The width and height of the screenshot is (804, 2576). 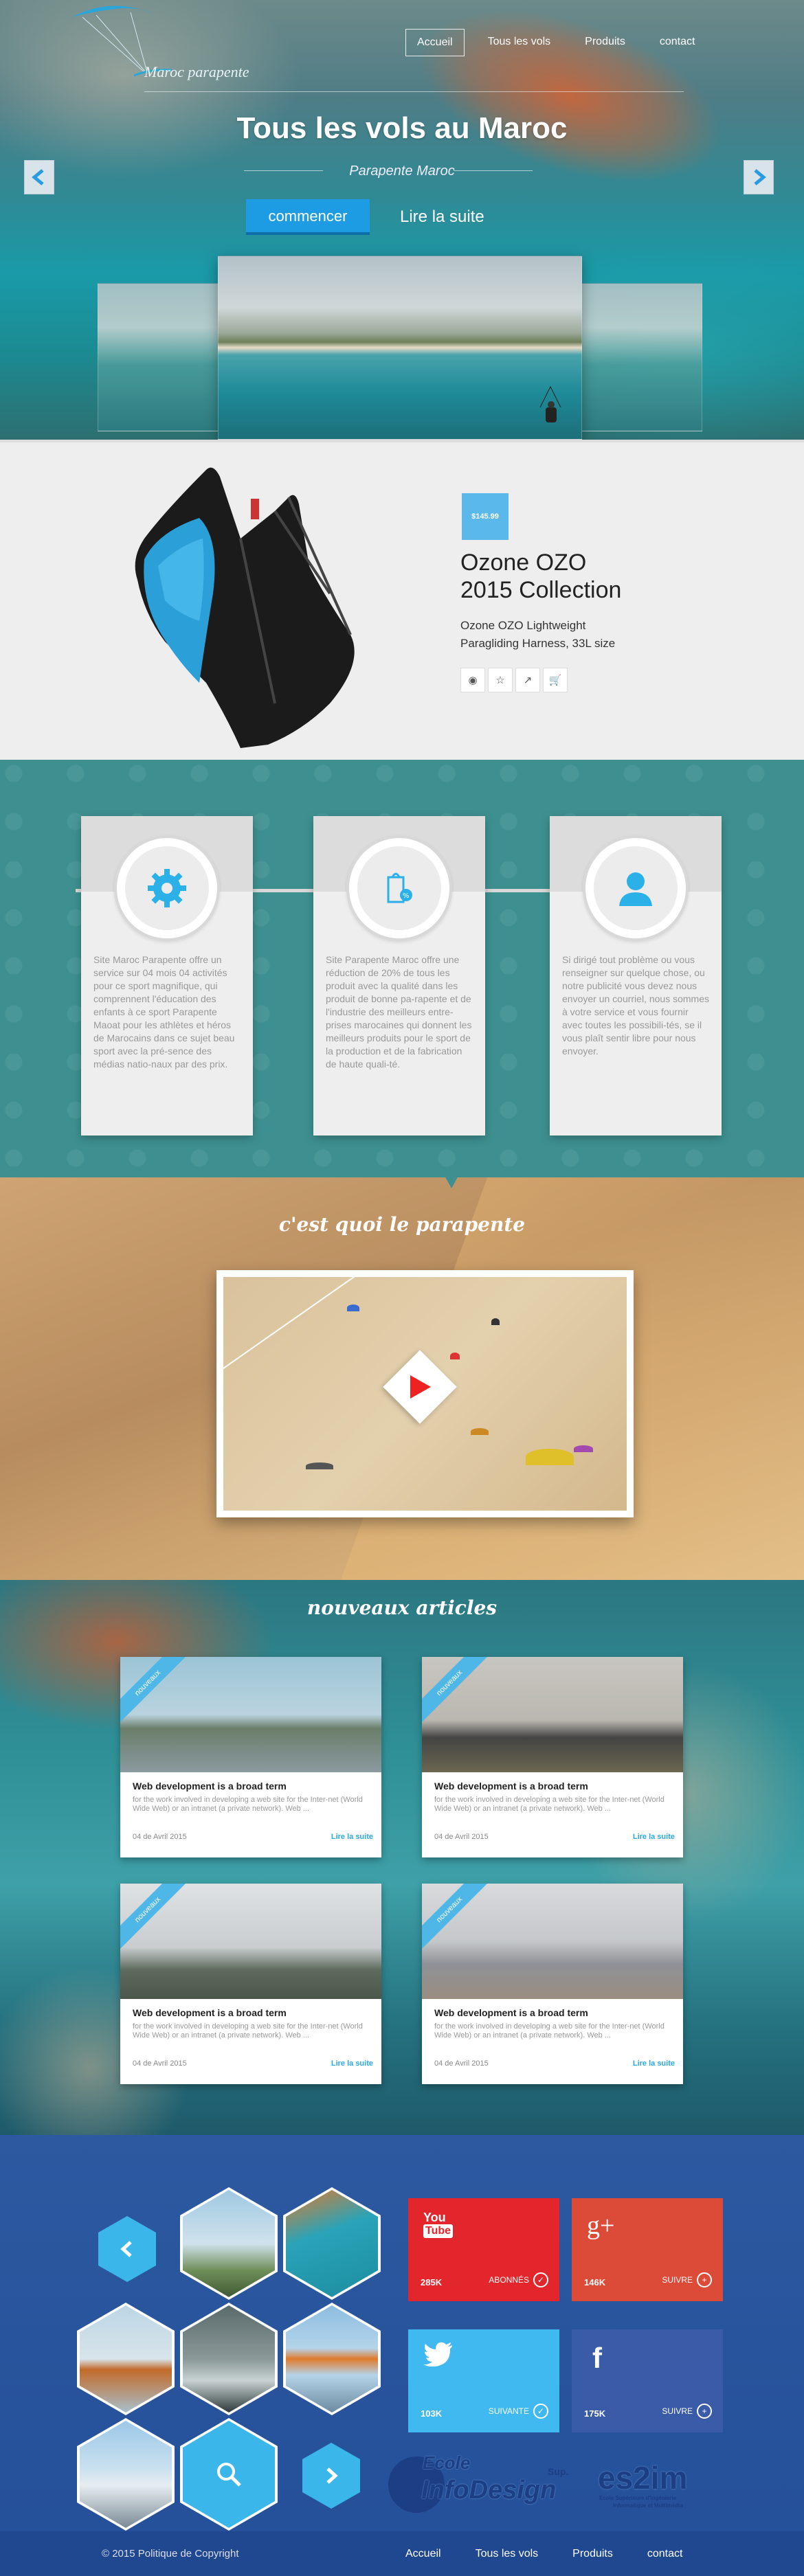 I want to click on nav-item-accueil: Accueil, so click(x=435, y=42).